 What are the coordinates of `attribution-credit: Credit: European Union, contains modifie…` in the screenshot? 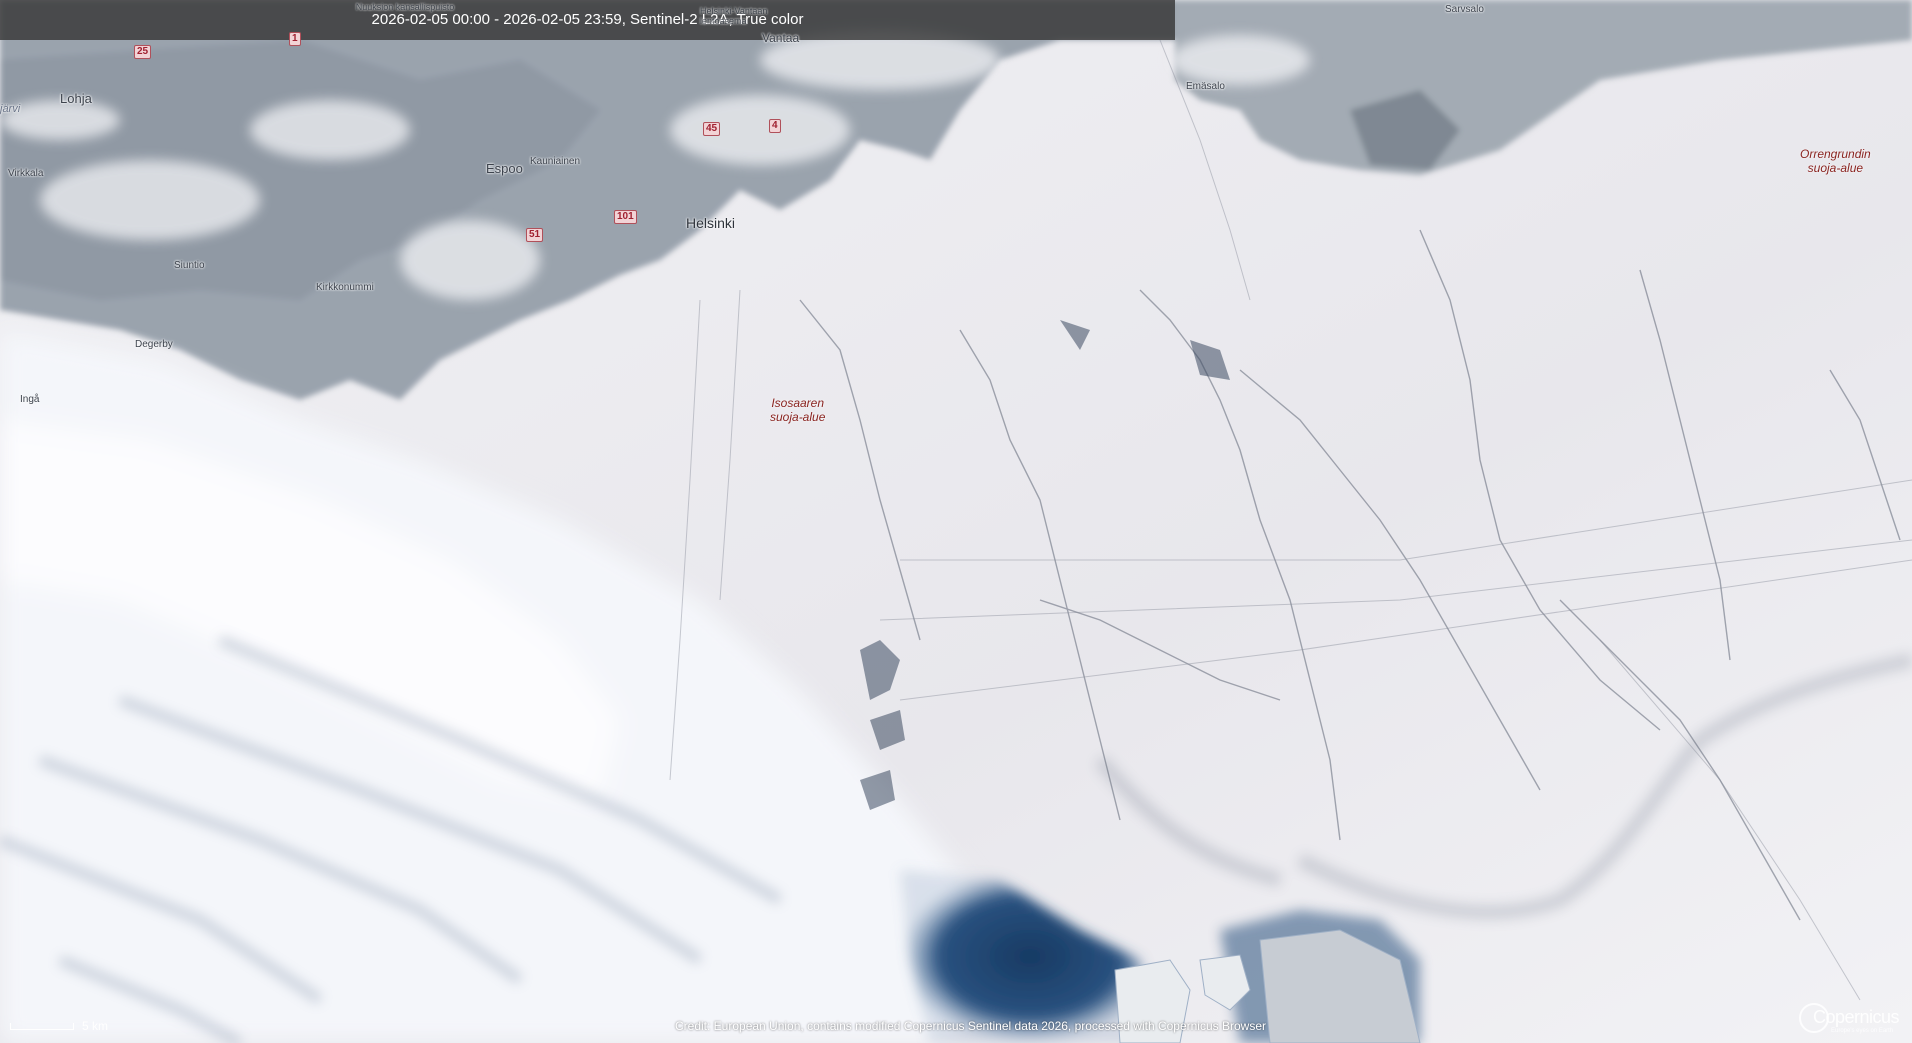 It's located at (970, 1026).